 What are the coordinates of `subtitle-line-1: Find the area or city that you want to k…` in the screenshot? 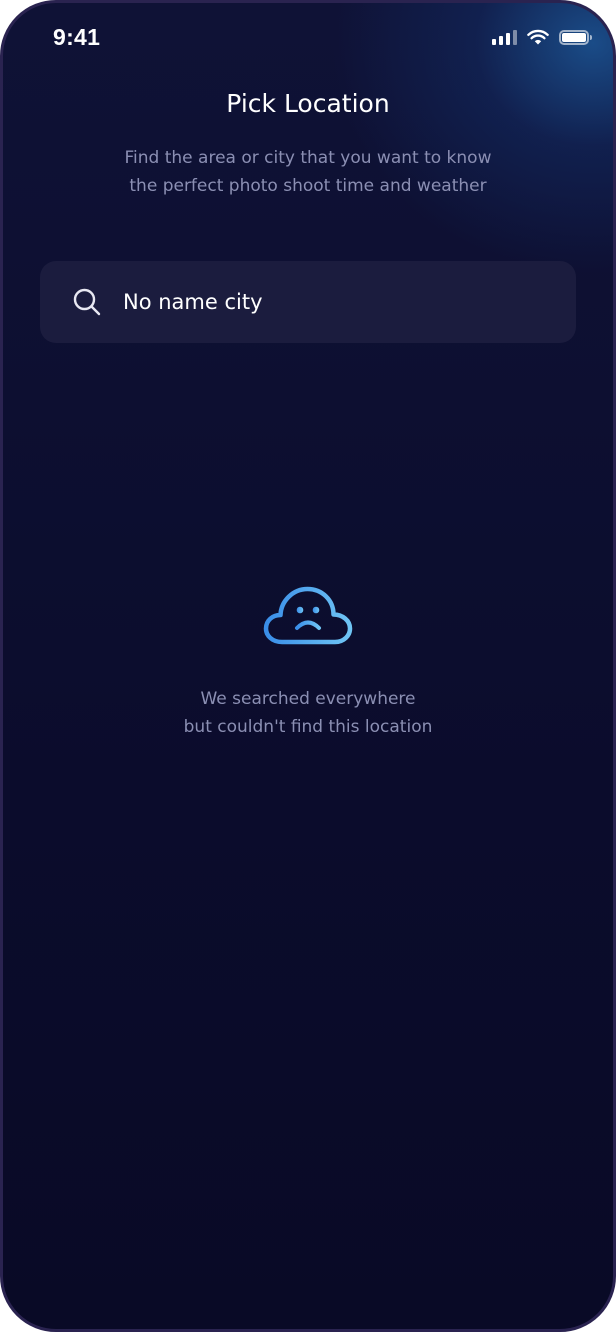 It's located at (308, 158).